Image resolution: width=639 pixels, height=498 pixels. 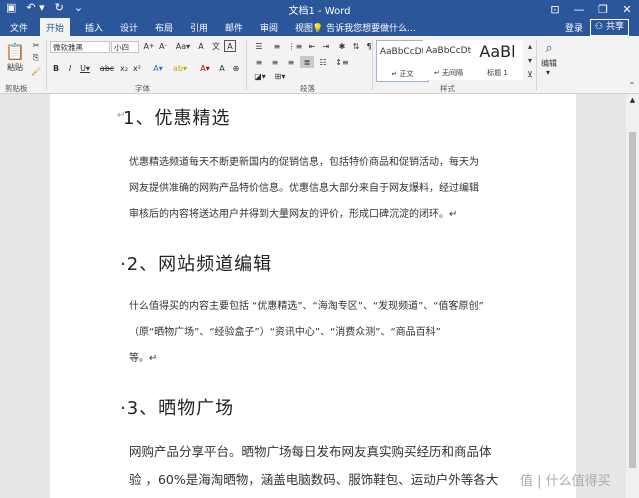 I want to click on bullets-icon: ☰, so click(x=259, y=46).